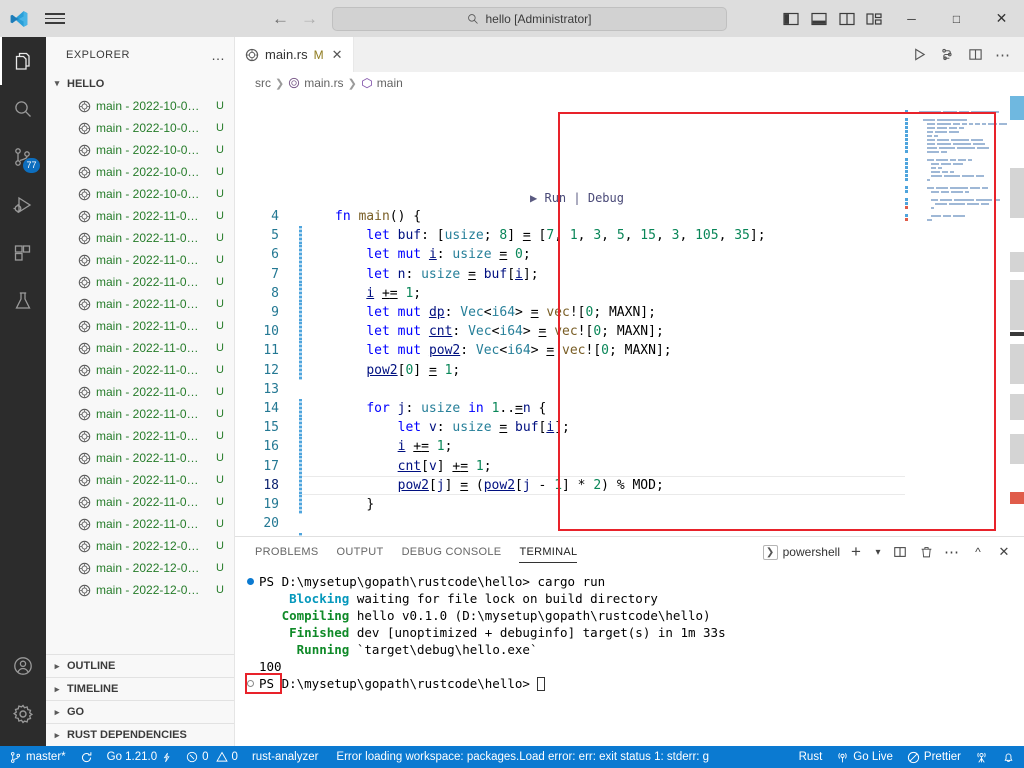 This screenshot has height=768, width=1024. What do you see at coordinates (86, 757) in the screenshot?
I see `status-sync` at bounding box center [86, 757].